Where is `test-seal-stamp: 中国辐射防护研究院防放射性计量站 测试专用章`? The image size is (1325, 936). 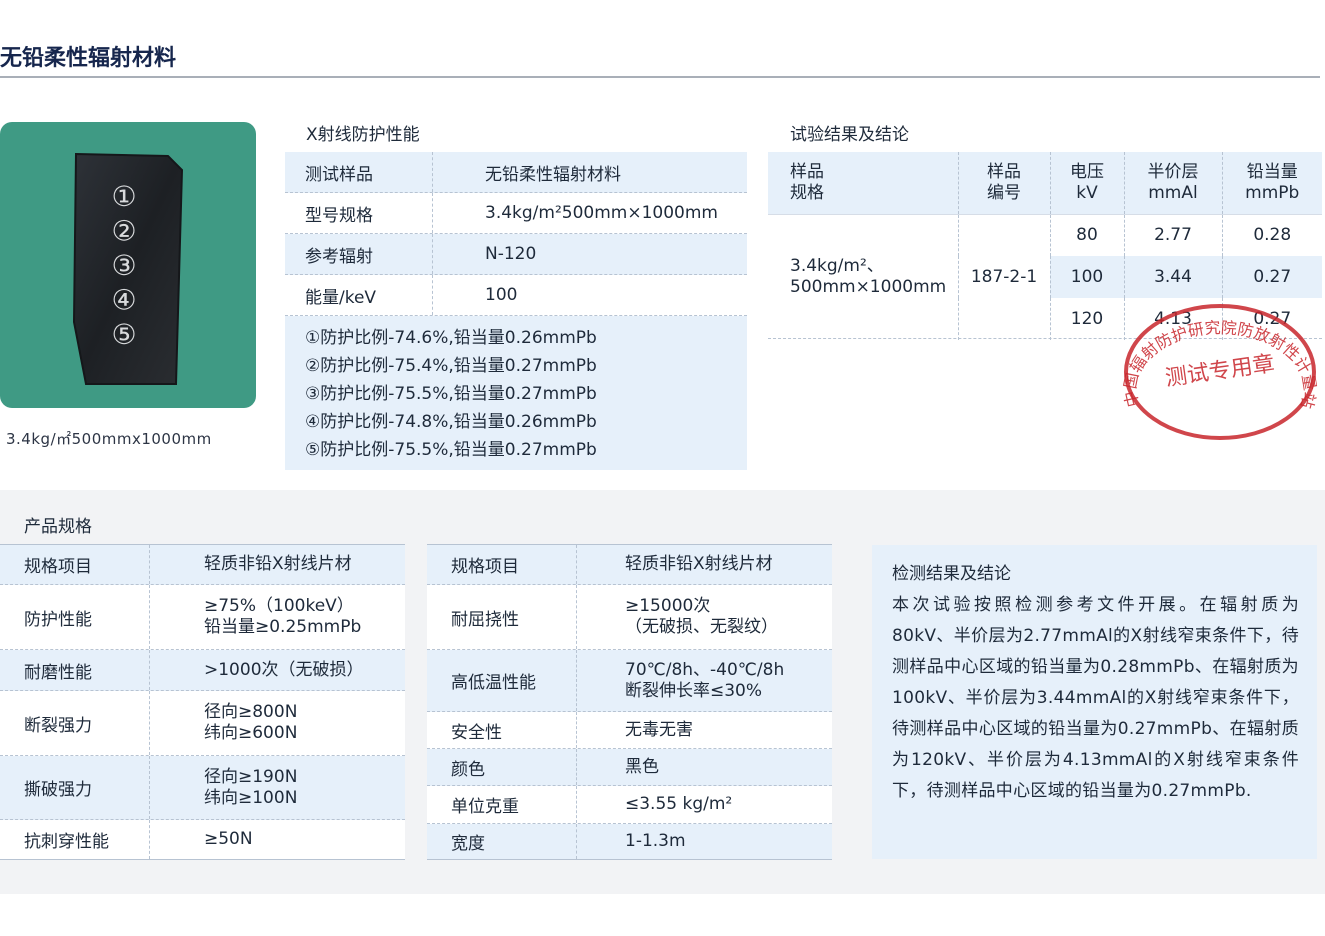 test-seal-stamp: 中国辐射防护研究院防放射性计量站 测试专用章 is located at coordinates (1220, 367).